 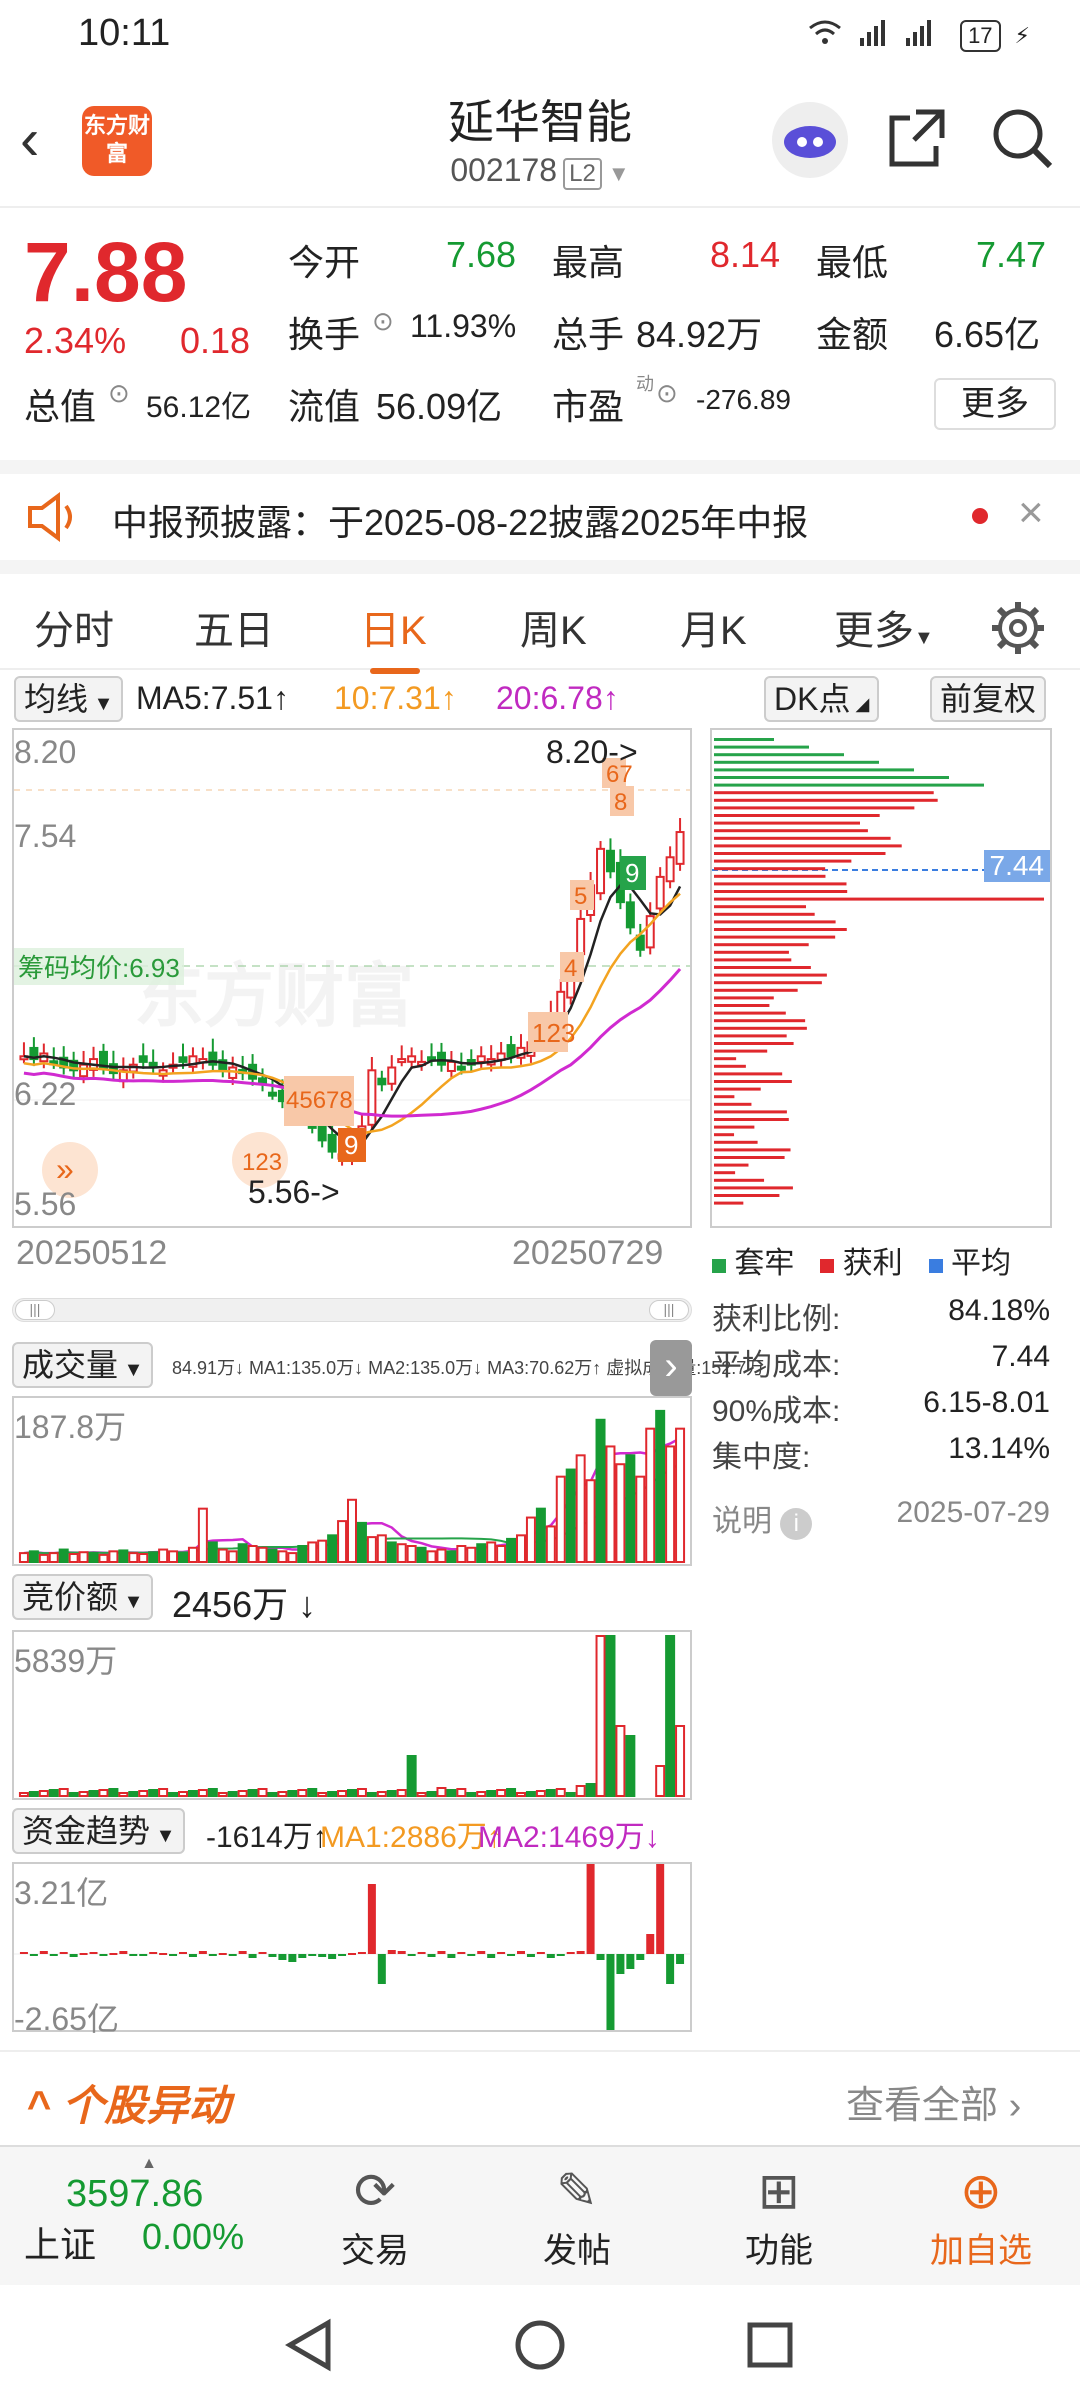 I want to click on add-watchlist-button: ⊕ 加自选, so click(x=981, y=2215).